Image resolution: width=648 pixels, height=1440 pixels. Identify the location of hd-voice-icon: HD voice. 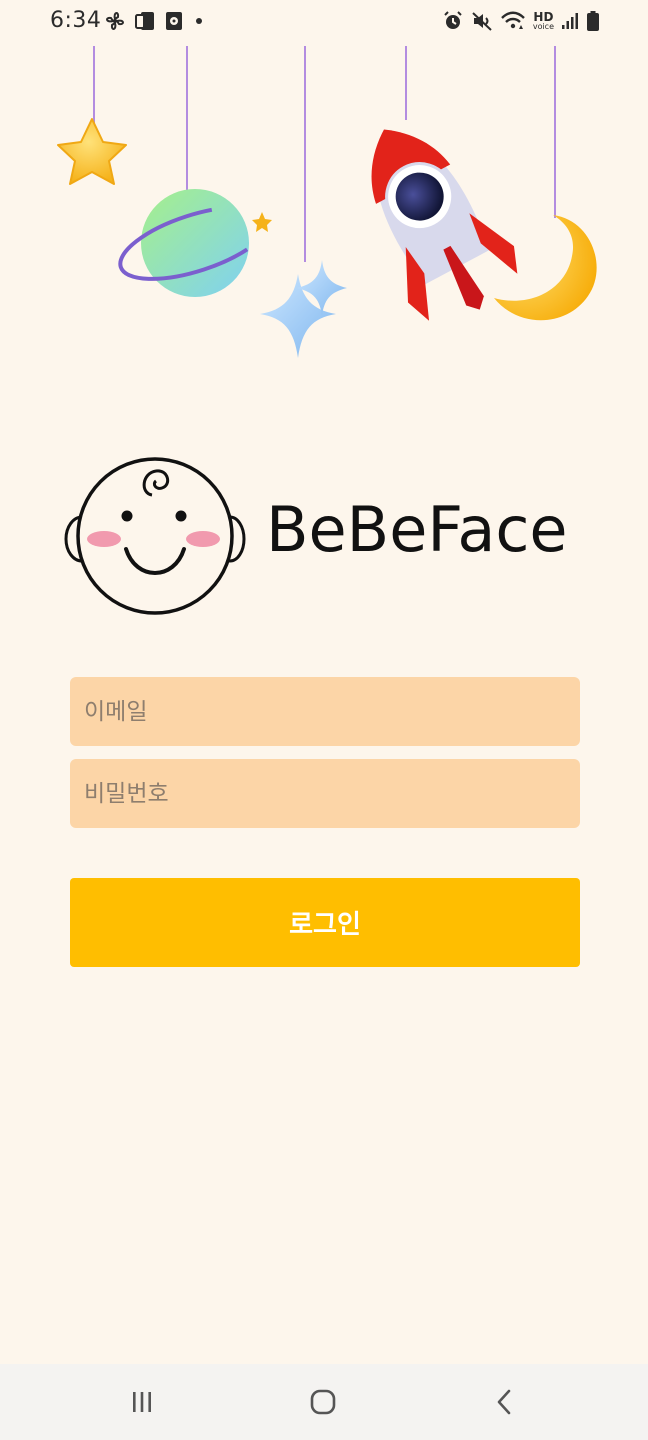
(543, 21).